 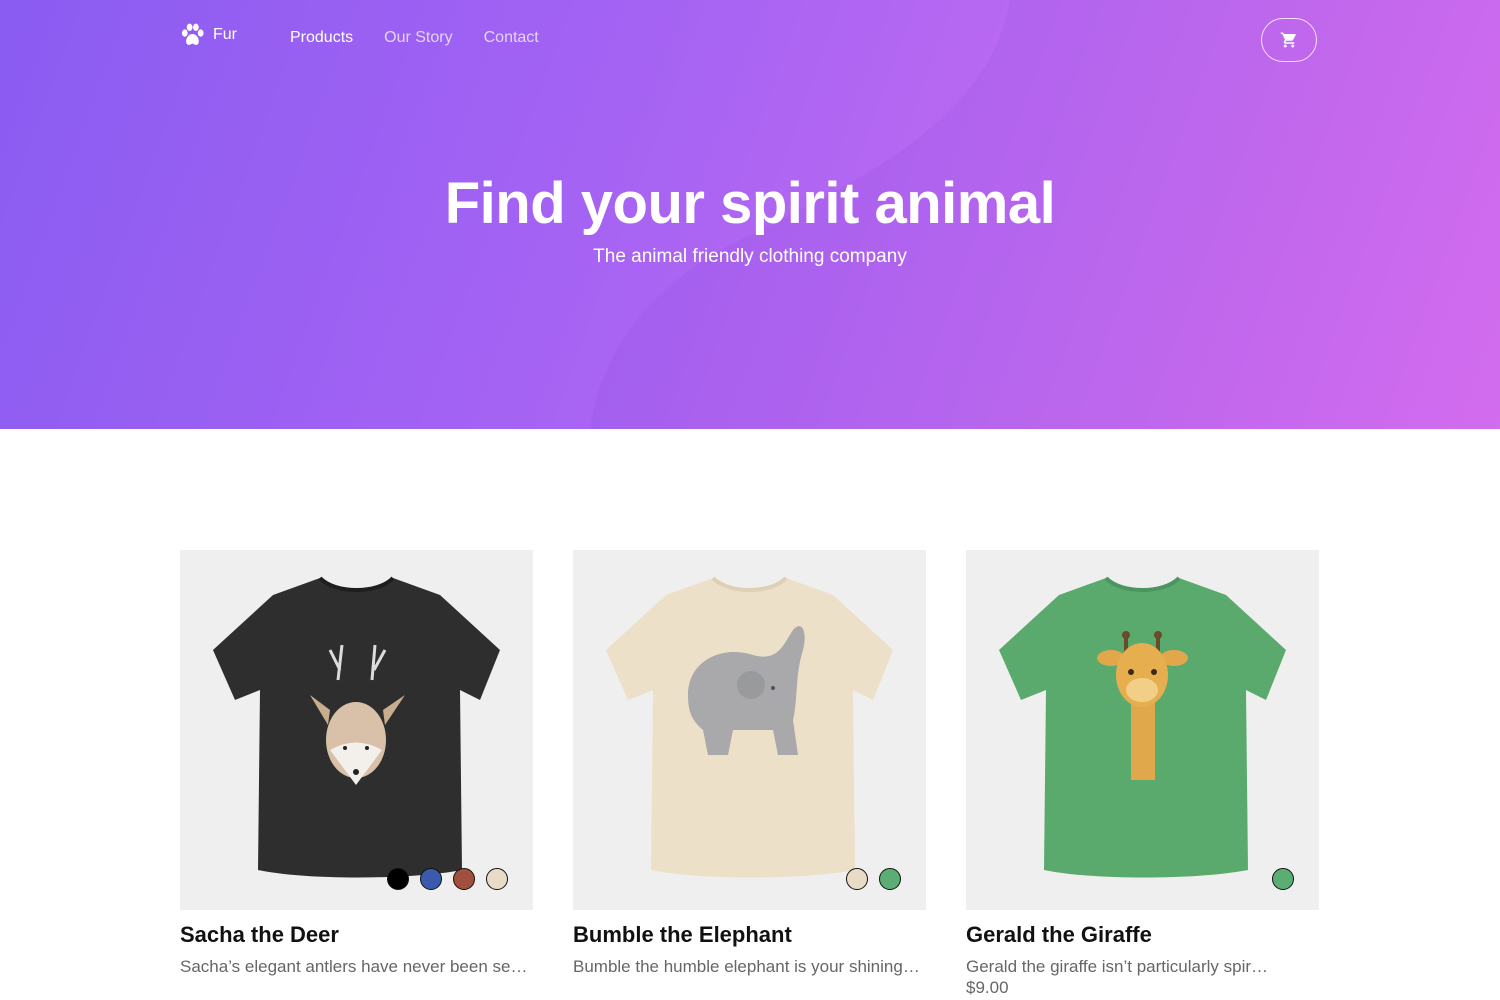 I want to click on elephant-tshirt-image, so click(x=749, y=727).